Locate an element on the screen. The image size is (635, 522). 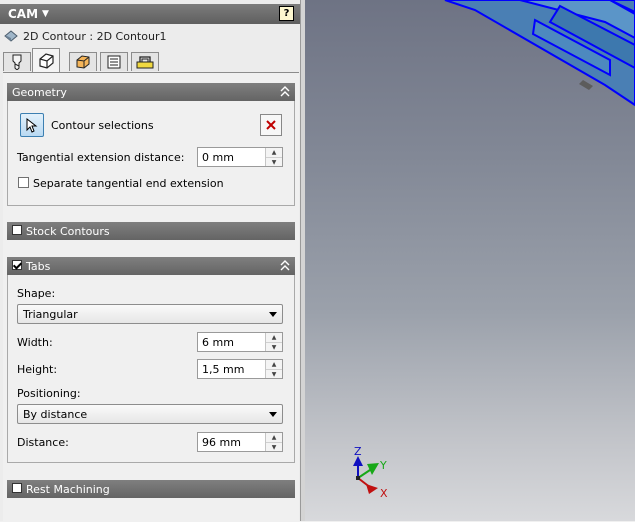
tab-geometry is located at coordinates (46, 60).